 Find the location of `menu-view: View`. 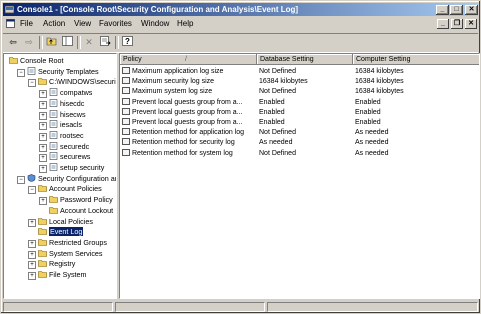

menu-view: View is located at coordinates (82, 23).